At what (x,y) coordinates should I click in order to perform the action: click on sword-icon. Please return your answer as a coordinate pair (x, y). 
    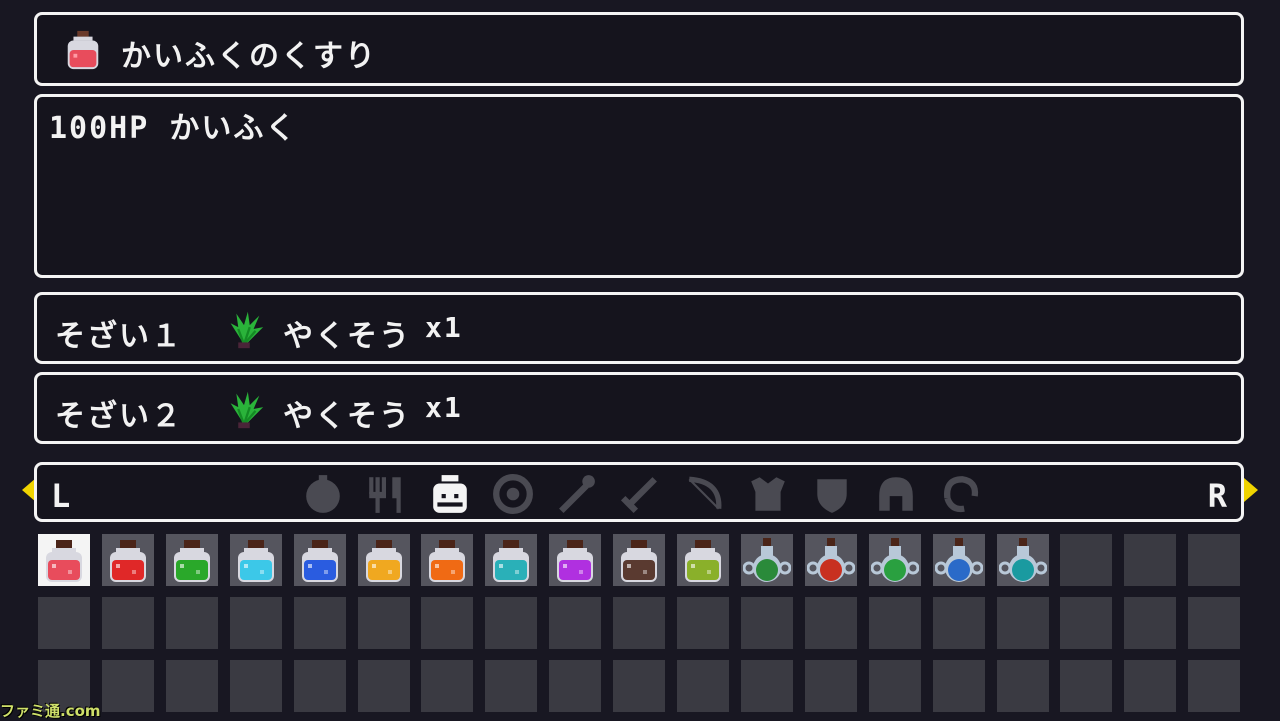
    Looking at the image, I should click on (640, 494).